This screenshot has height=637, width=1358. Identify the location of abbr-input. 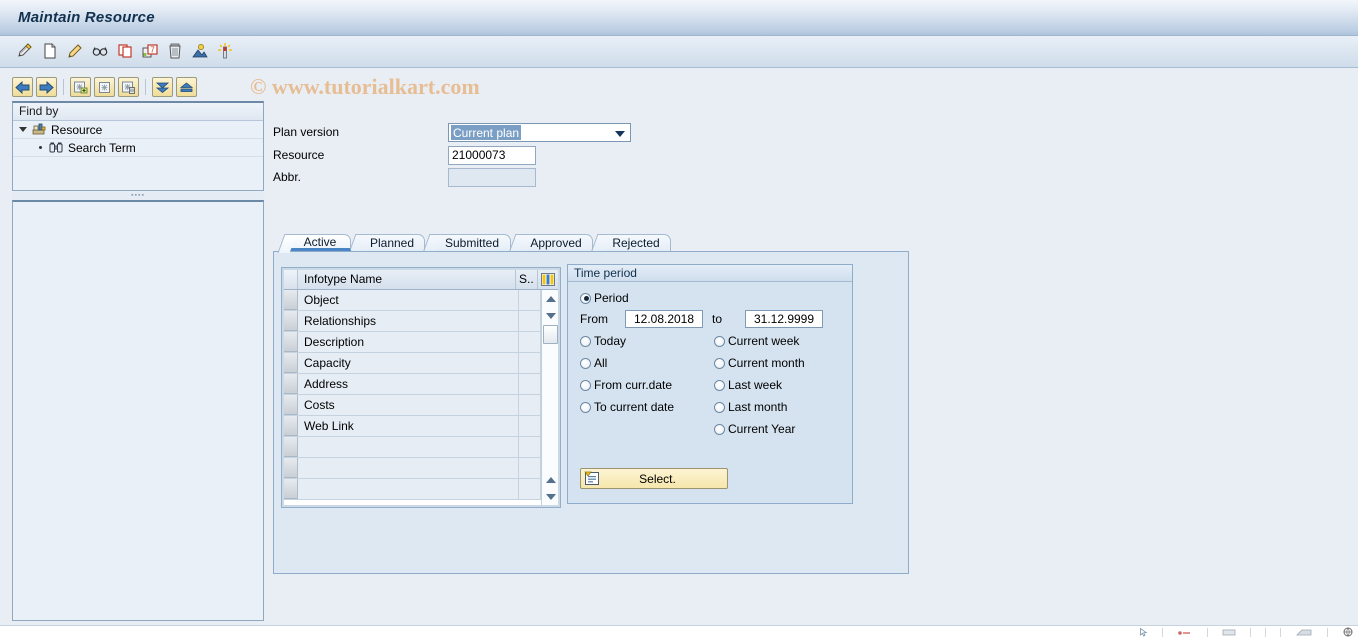
(492, 177).